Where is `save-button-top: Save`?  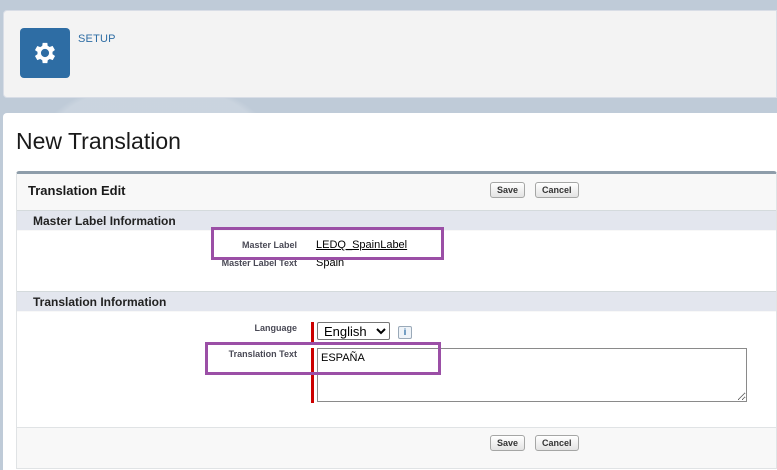
save-button-top: Save is located at coordinates (508, 190).